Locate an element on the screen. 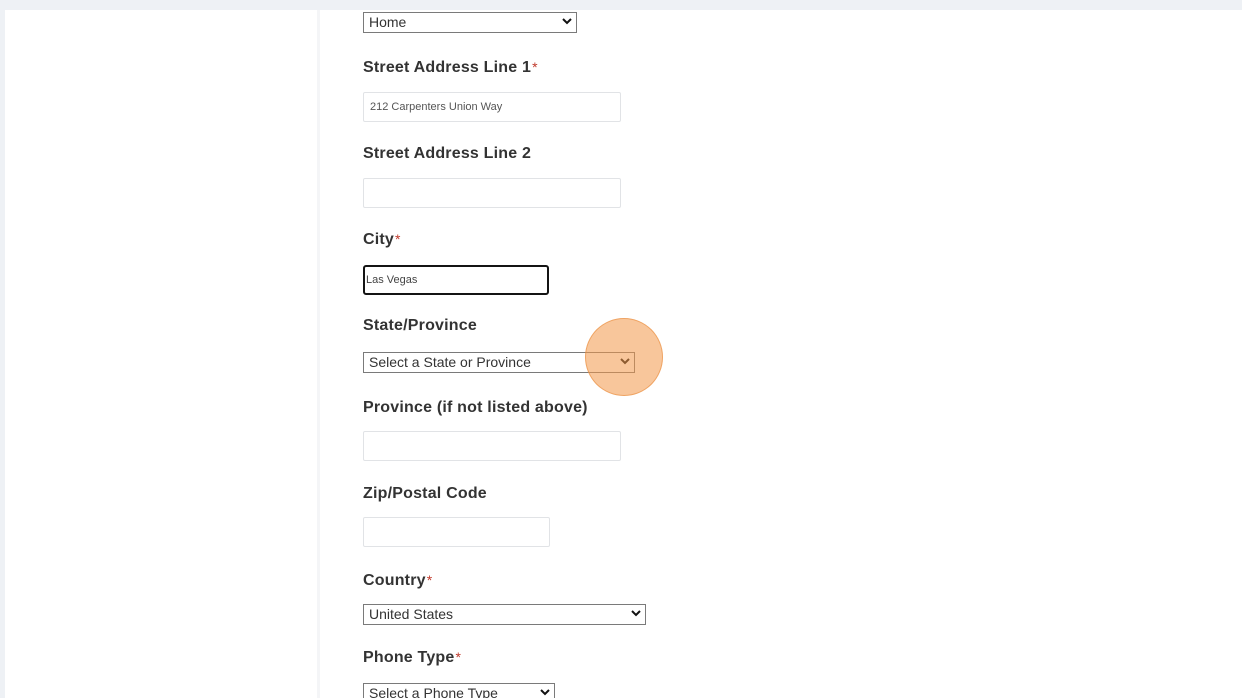 This screenshot has height=698, width=1242. phone-type-selected: Select a Phone Type is located at coordinates (433, 691).